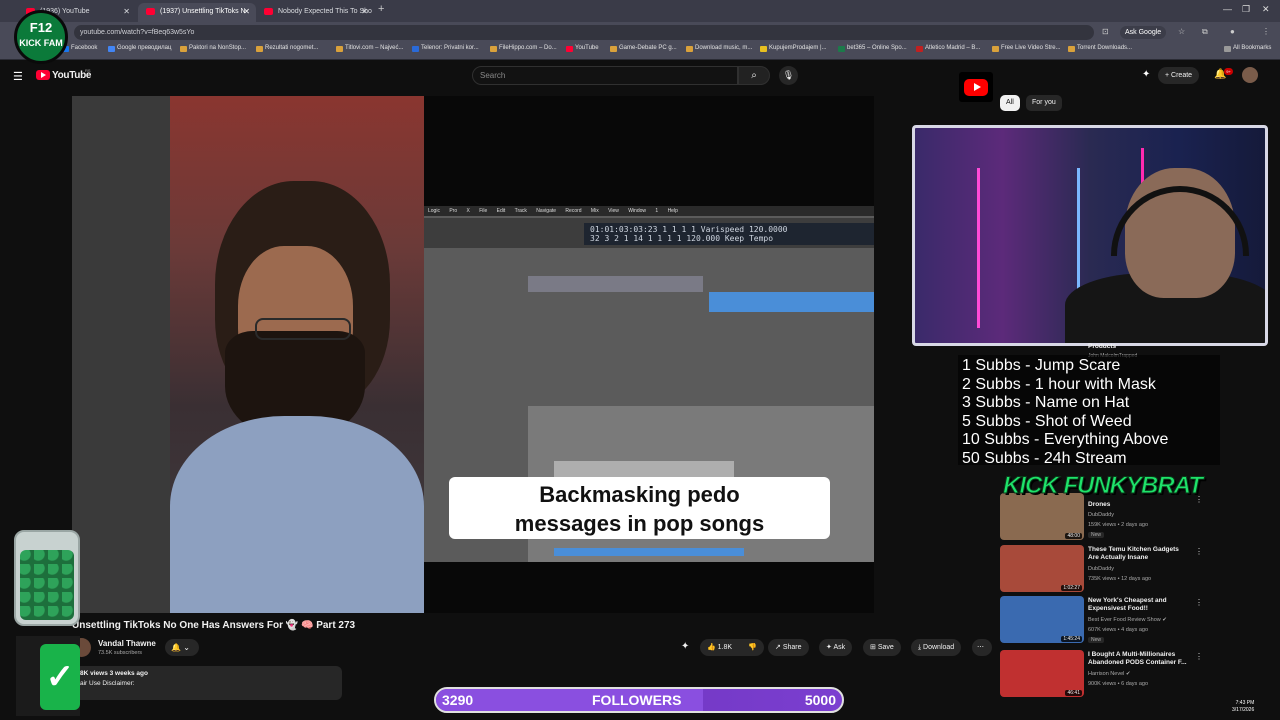 The image size is (1280, 720). I want to click on minimize-icon: —, so click(1227, 9).